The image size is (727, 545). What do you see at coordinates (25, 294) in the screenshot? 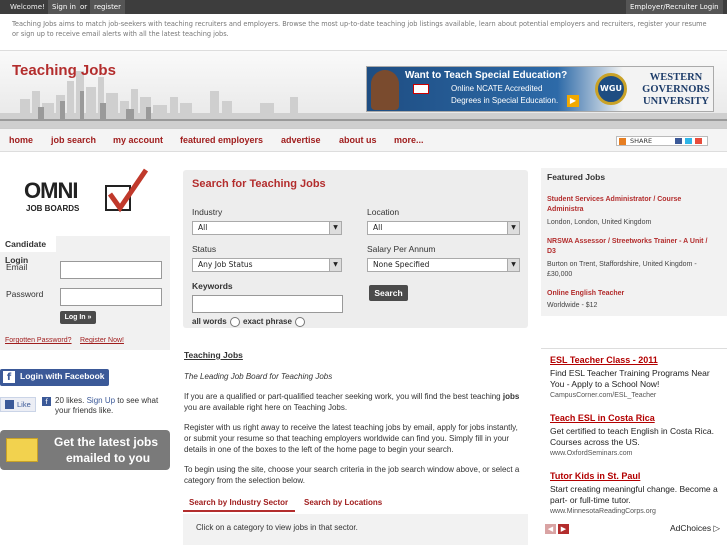
I see `password-label: Password` at bounding box center [25, 294].